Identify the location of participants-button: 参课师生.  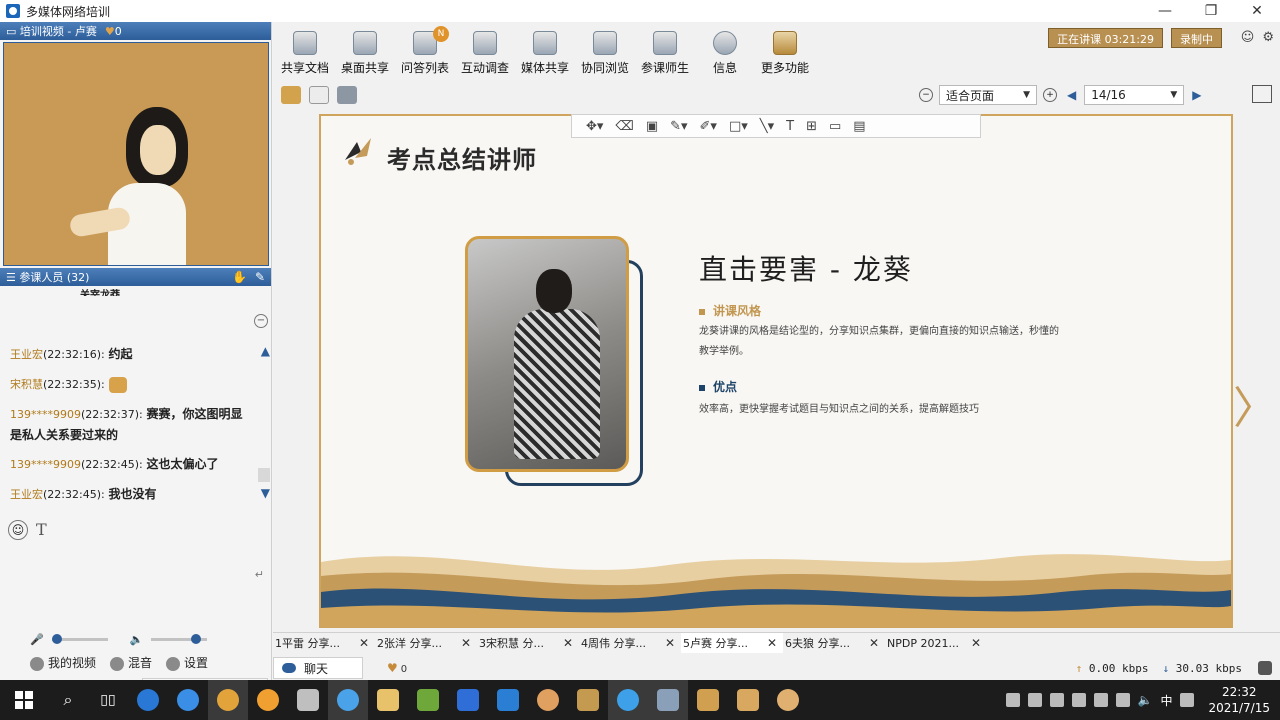
(665, 51).